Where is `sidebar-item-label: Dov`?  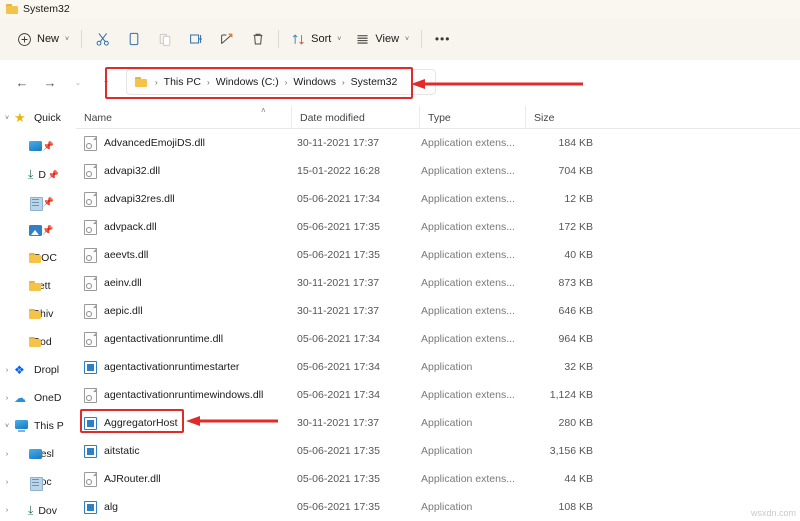 sidebar-item-label: Dov is located at coordinates (47, 511).